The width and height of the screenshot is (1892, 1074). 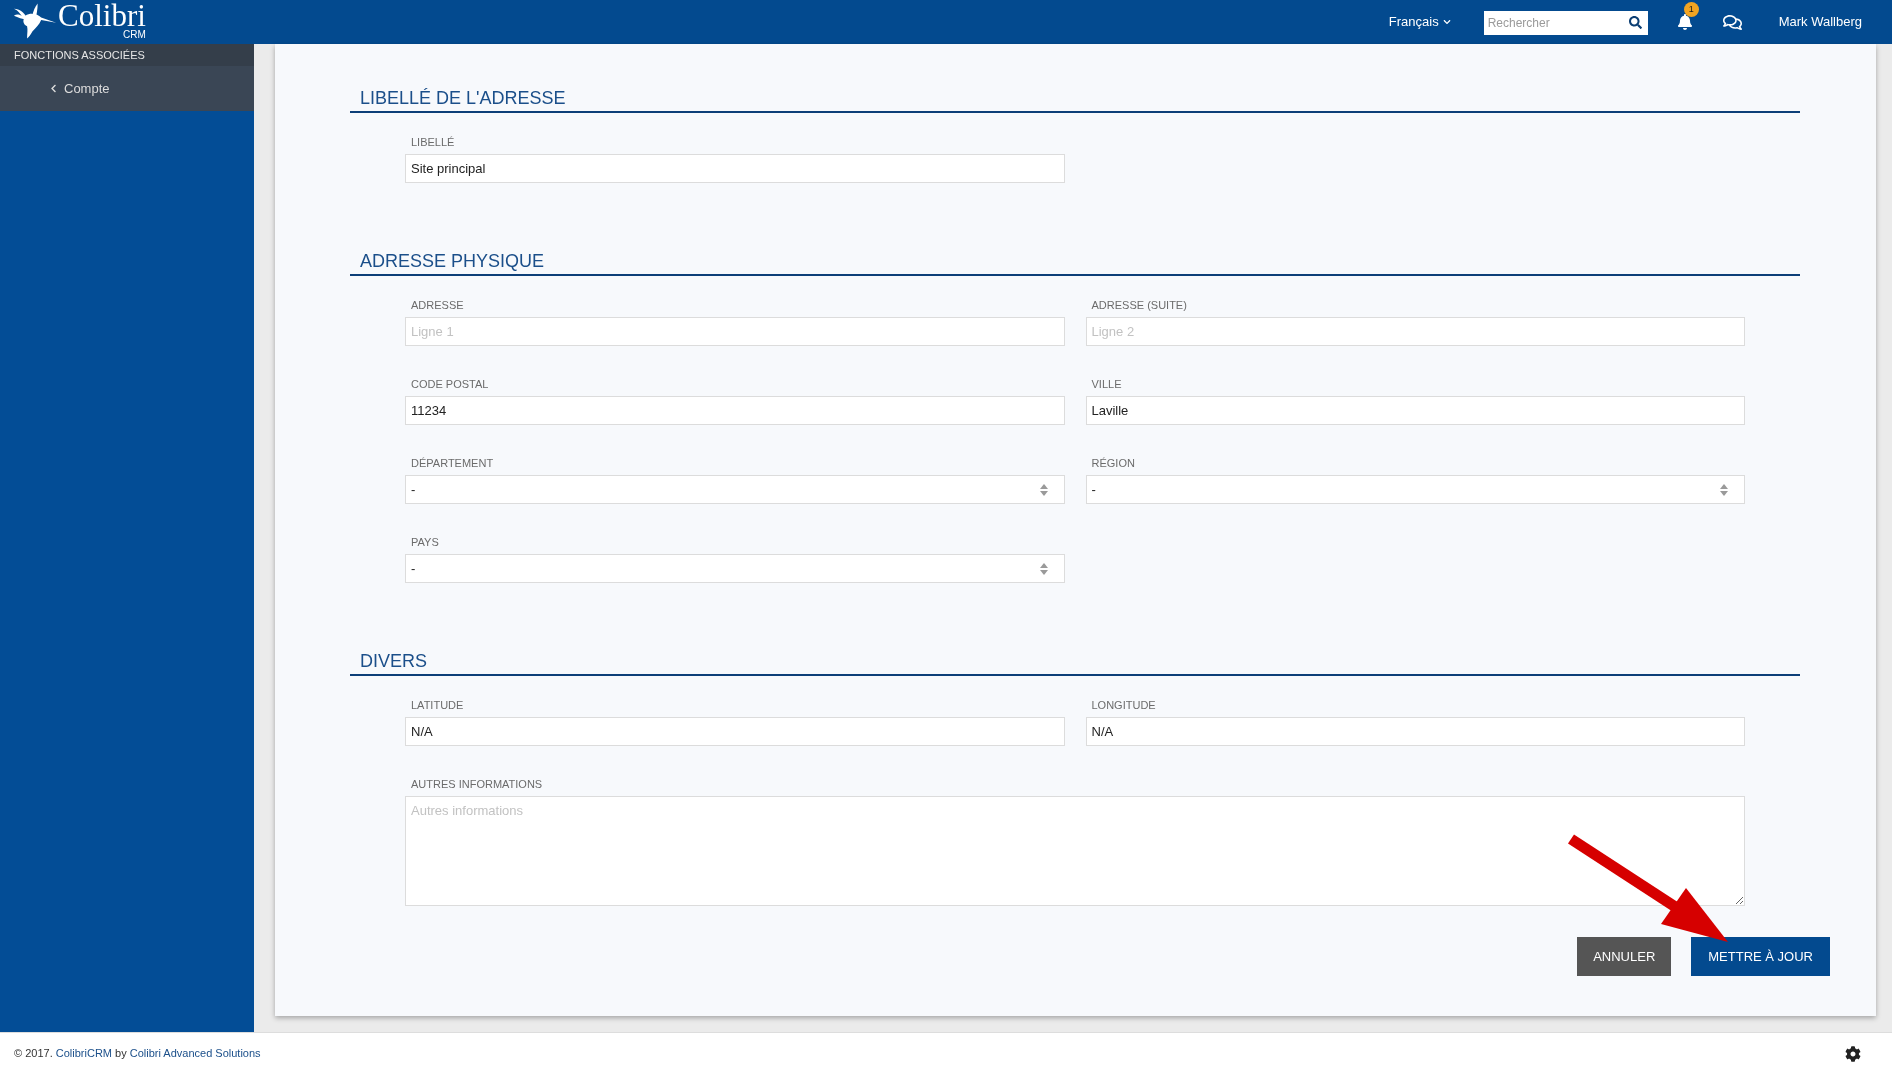 What do you see at coordinates (1075, 262) in the screenshot?
I see `section-heading: ADRESSE PHYSIQUE` at bounding box center [1075, 262].